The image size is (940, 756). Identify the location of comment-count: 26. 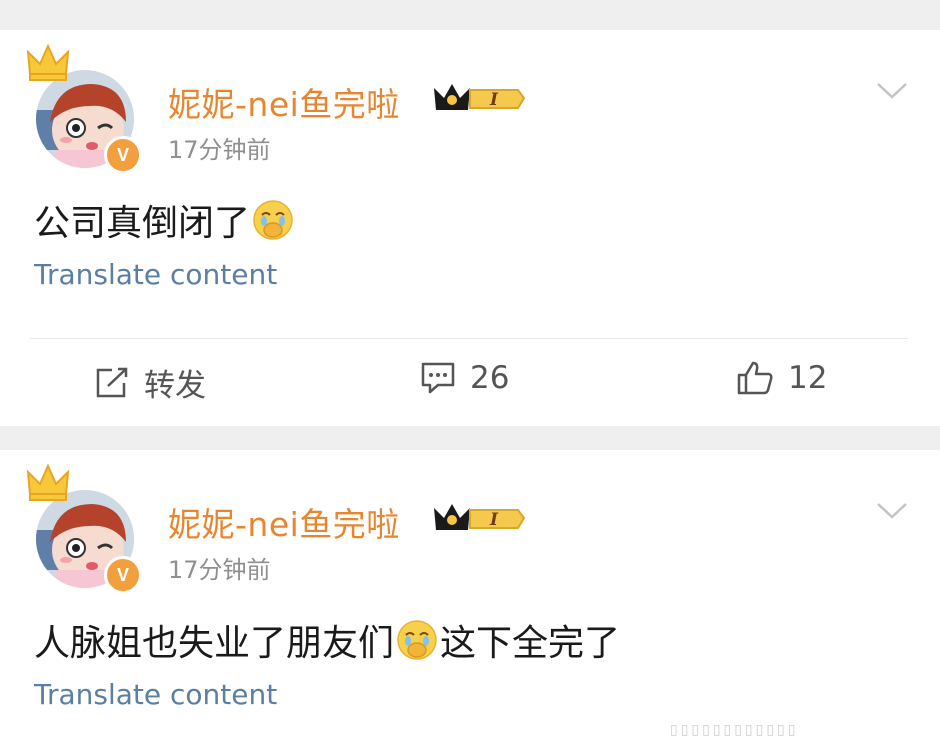
(490, 378).